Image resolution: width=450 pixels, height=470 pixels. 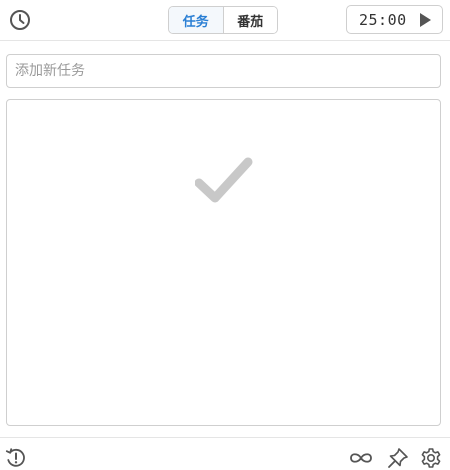 I want to click on settings-button, so click(x=431, y=458).